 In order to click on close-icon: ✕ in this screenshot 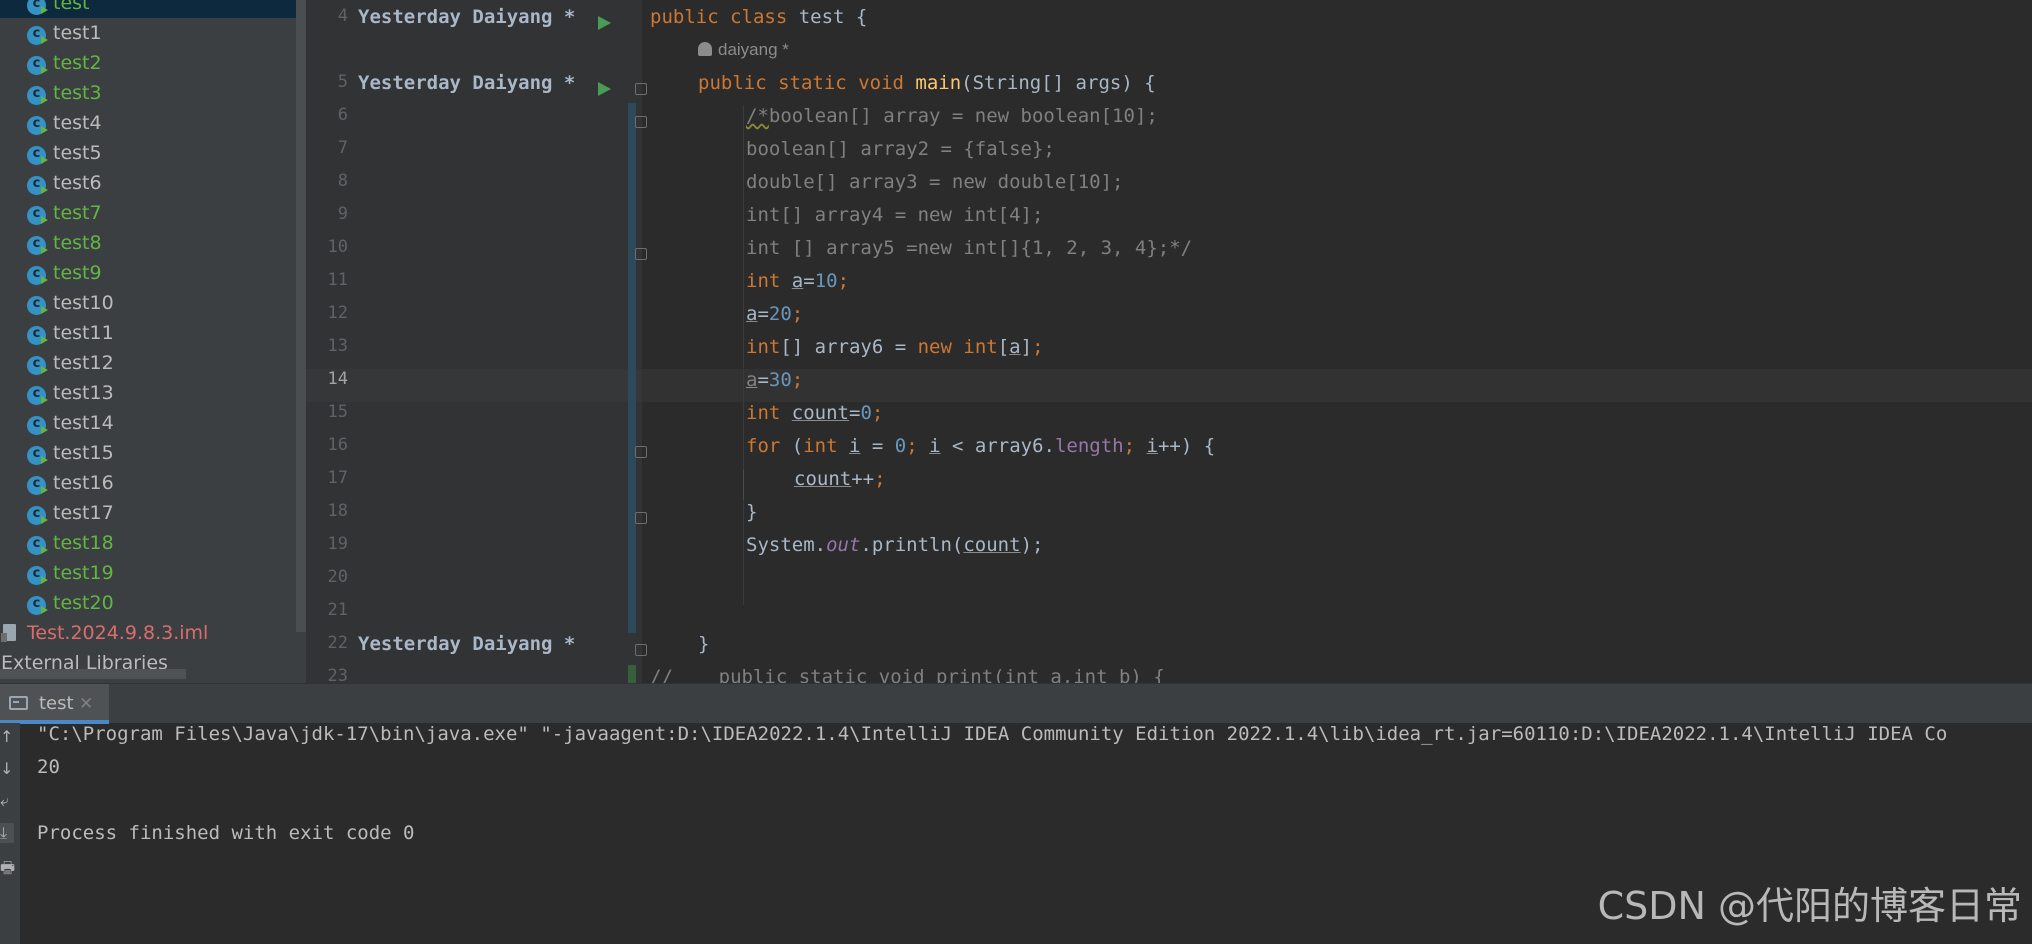, I will do `click(86, 704)`.